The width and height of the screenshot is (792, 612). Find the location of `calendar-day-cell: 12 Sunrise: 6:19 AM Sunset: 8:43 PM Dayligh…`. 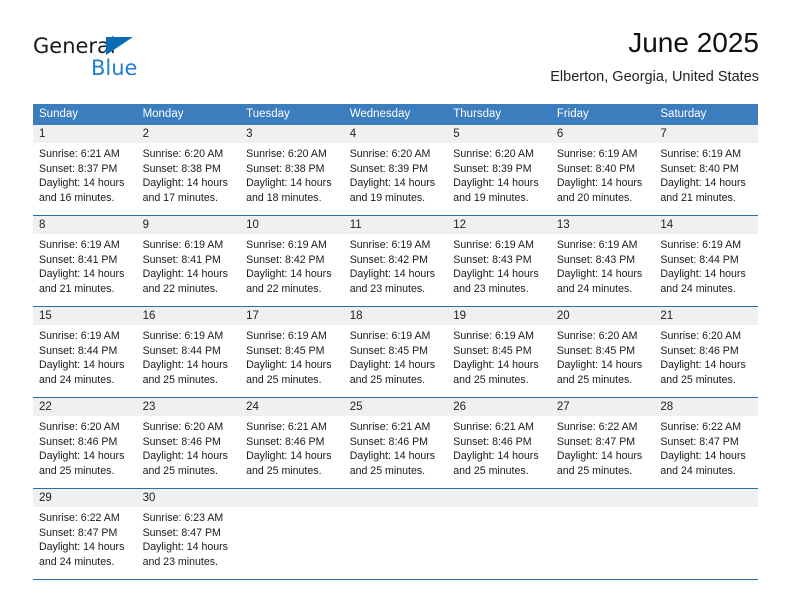

calendar-day-cell: 12 Sunrise: 6:19 AM Sunset: 8:43 PM Dayligh… is located at coordinates (499, 261).